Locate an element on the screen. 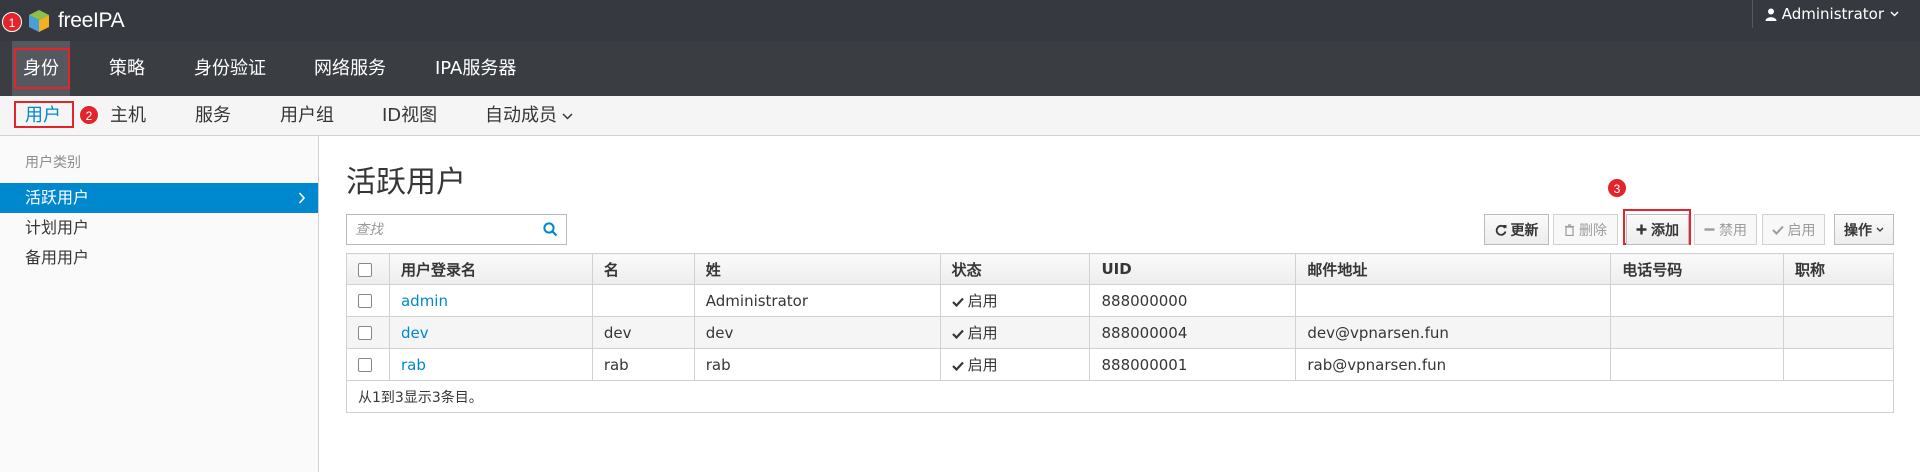  table-header-row: 用户登录名 名 姓 状态 UID 邮件地址 电话号码 职称 is located at coordinates (1120, 269).